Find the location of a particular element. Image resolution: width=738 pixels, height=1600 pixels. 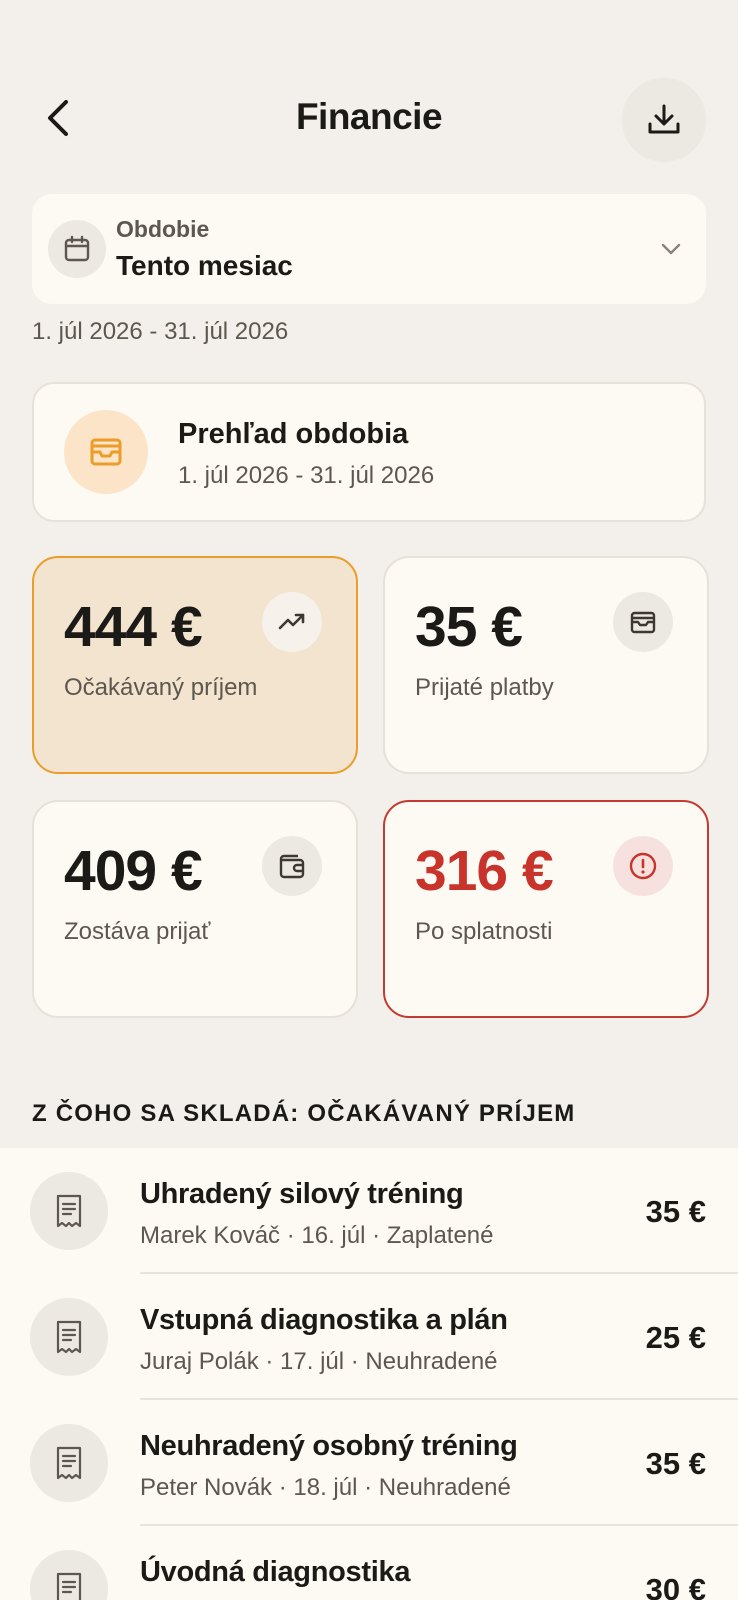

stat-label: Očakávaný príjem is located at coordinates (161, 687).